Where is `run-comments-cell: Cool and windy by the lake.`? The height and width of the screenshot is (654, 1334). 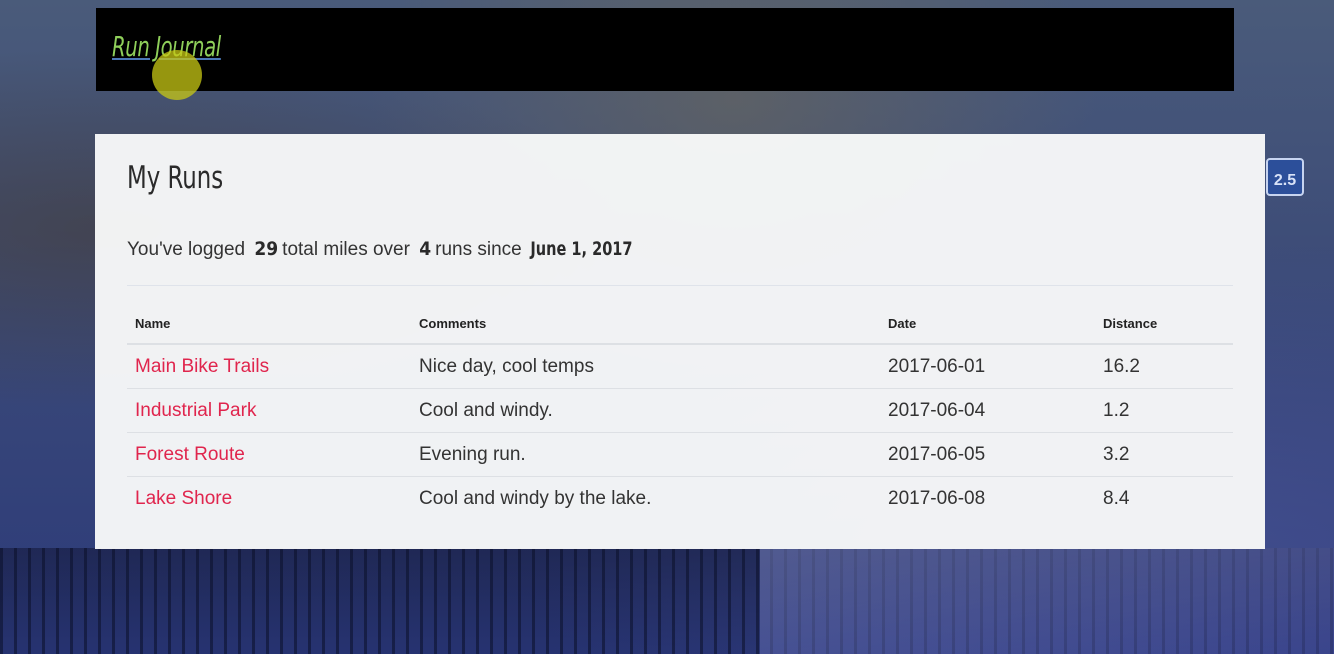
run-comments-cell: Cool and windy by the lake. is located at coordinates (535, 498).